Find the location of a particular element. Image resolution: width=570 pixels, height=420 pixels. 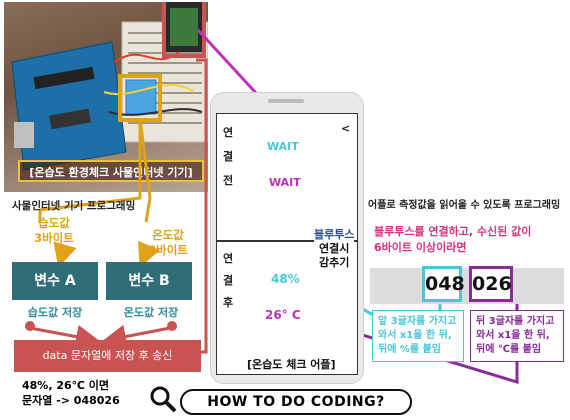

note-humidity-parse: 앞 3글자를 가지고 와서 x1을 한 뒤, 뒤에 %를 붙임 is located at coordinates (418, 336).